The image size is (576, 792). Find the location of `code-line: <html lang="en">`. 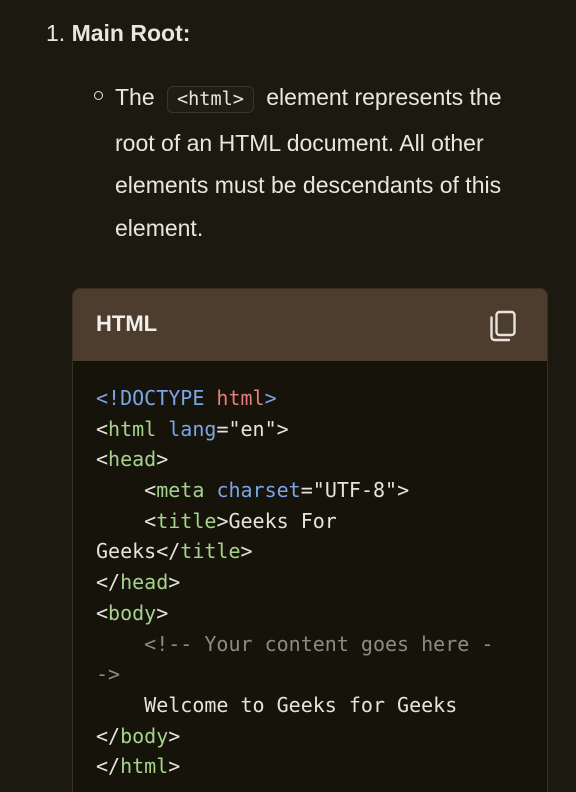

code-line: <html lang="en"> is located at coordinates (294, 429).